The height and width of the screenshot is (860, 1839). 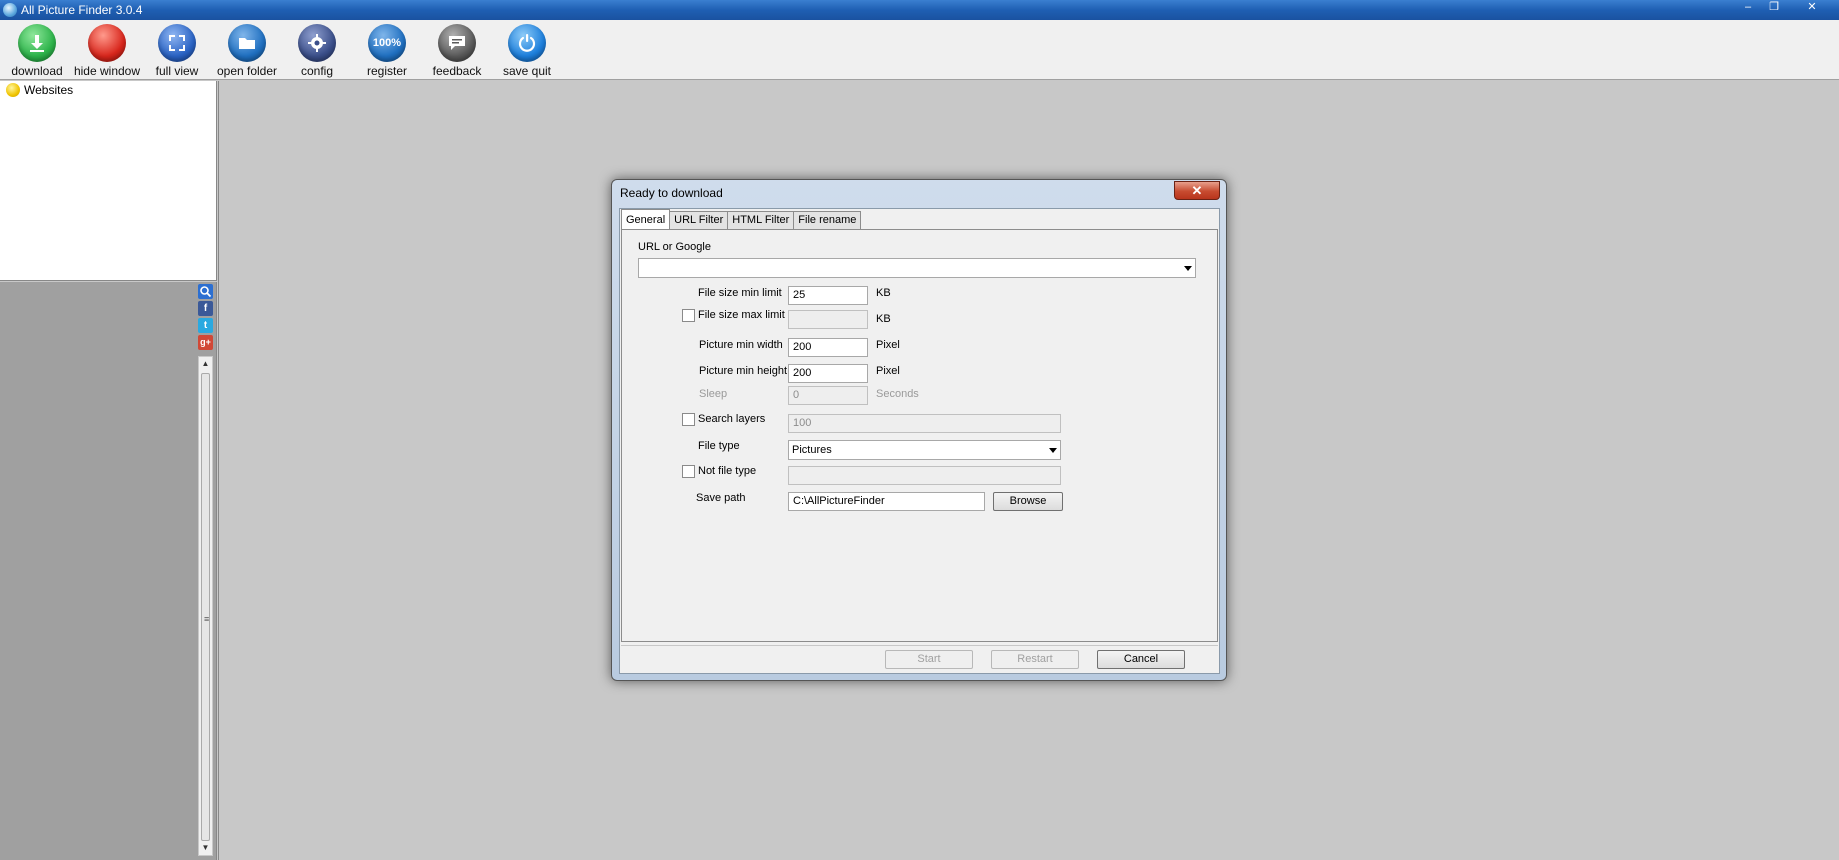 What do you see at coordinates (1028, 501) in the screenshot?
I see `browse-button: Browse` at bounding box center [1028, 501].